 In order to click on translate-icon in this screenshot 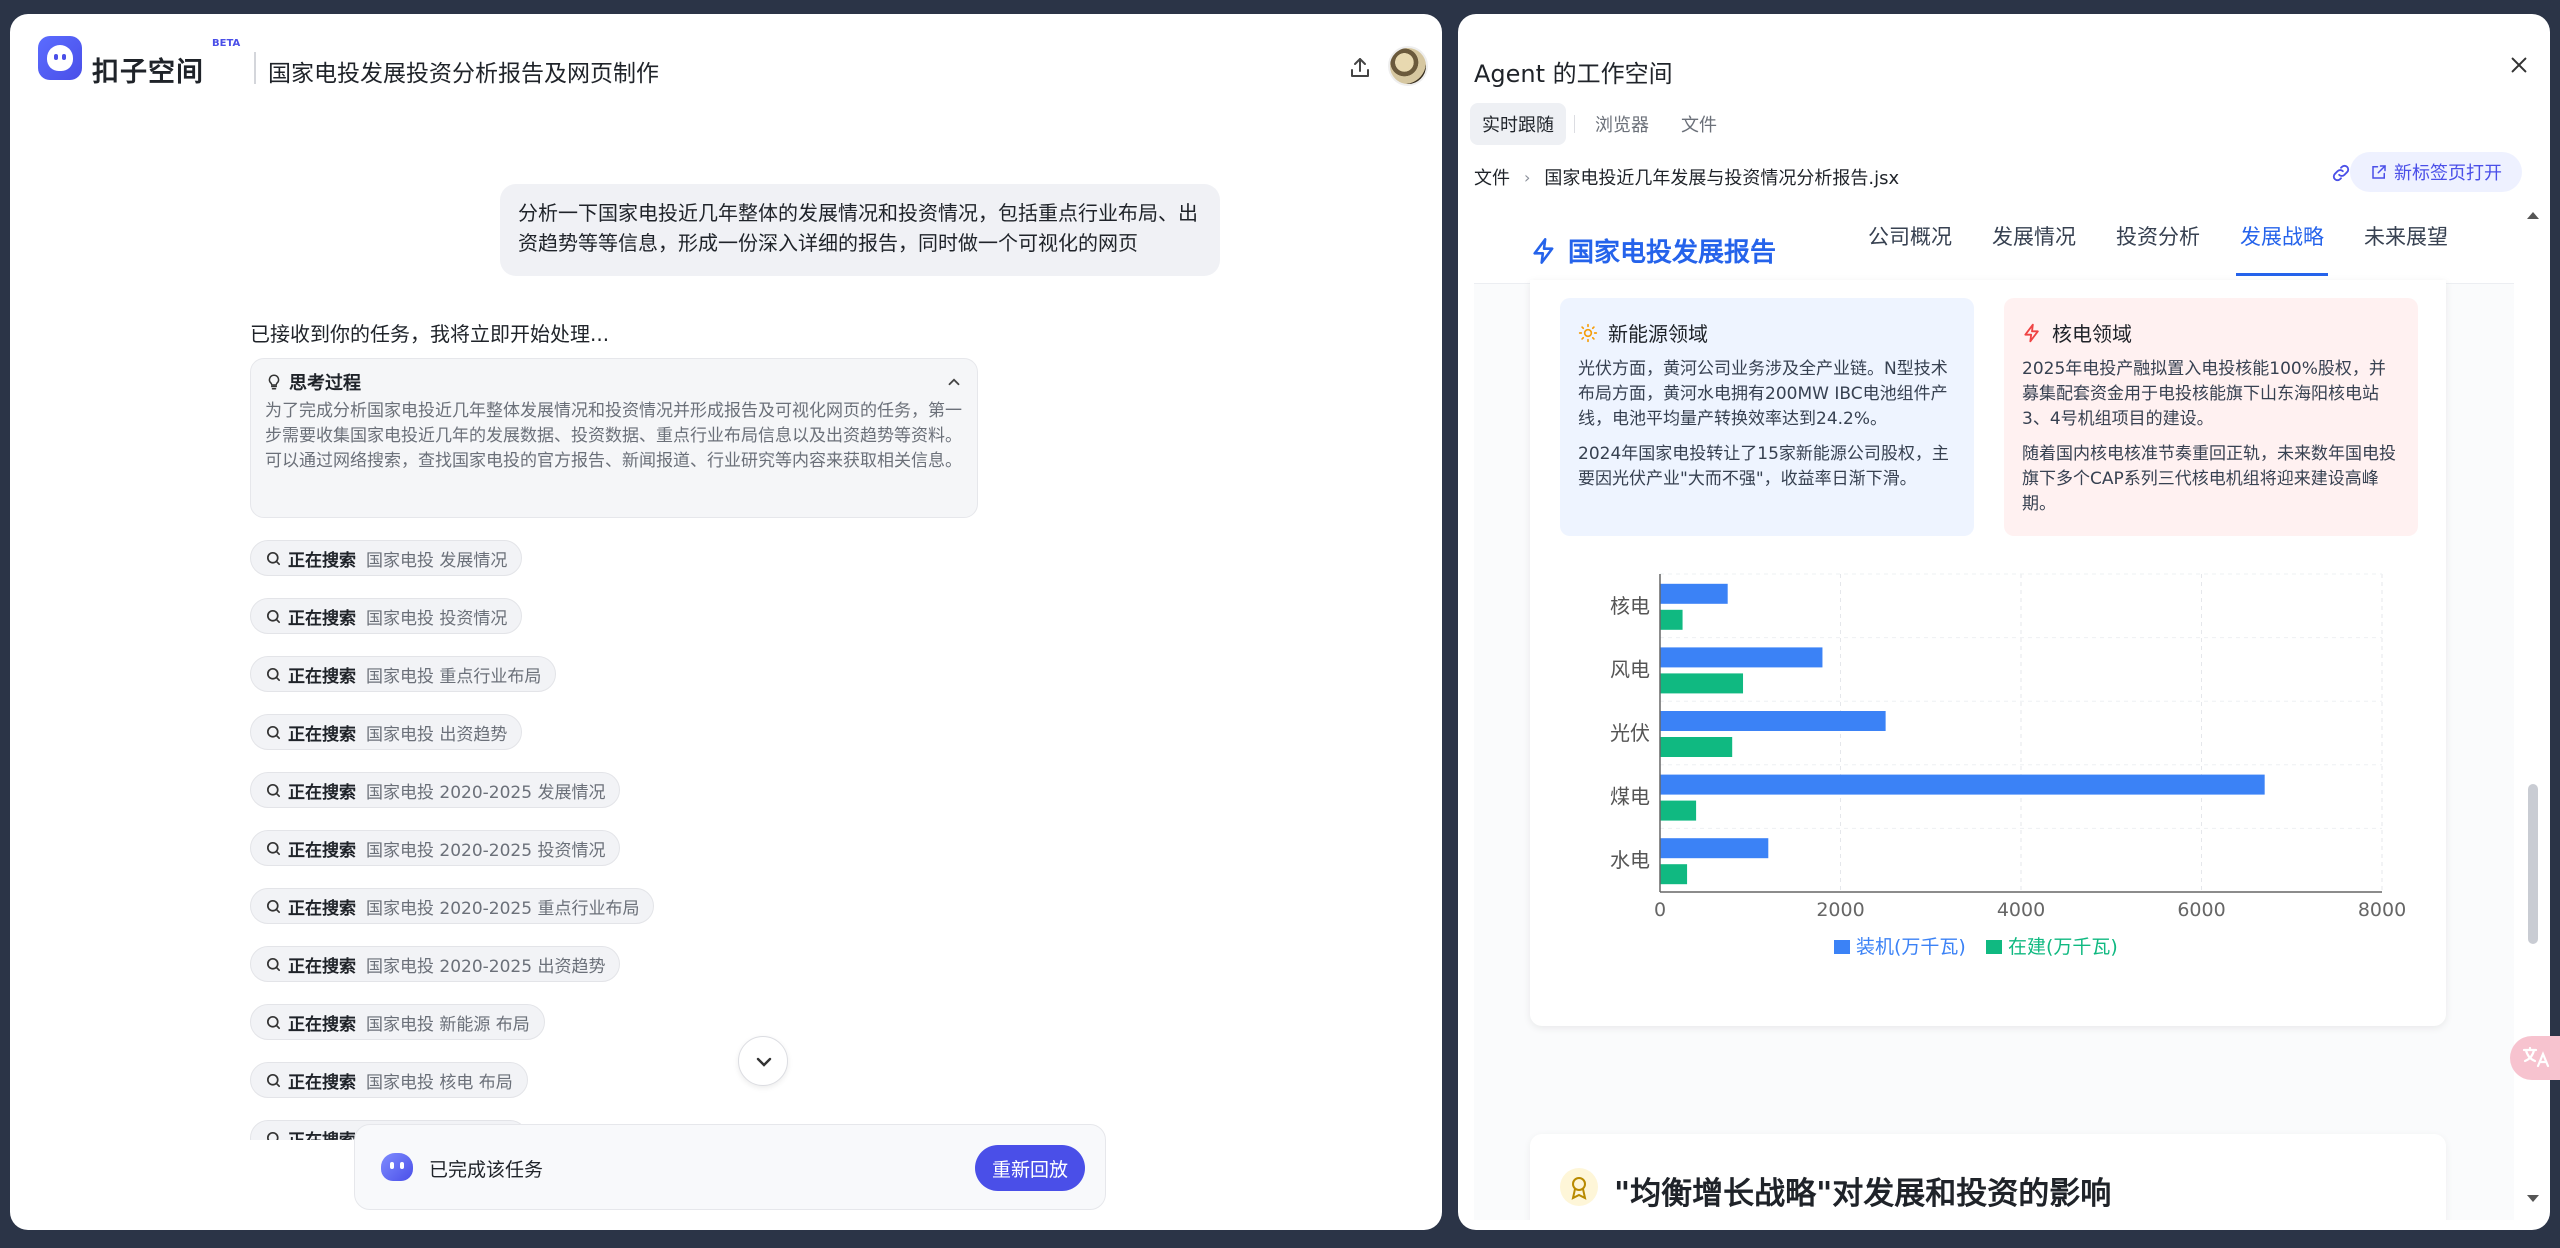, I will do `click(2536, 1057)`.